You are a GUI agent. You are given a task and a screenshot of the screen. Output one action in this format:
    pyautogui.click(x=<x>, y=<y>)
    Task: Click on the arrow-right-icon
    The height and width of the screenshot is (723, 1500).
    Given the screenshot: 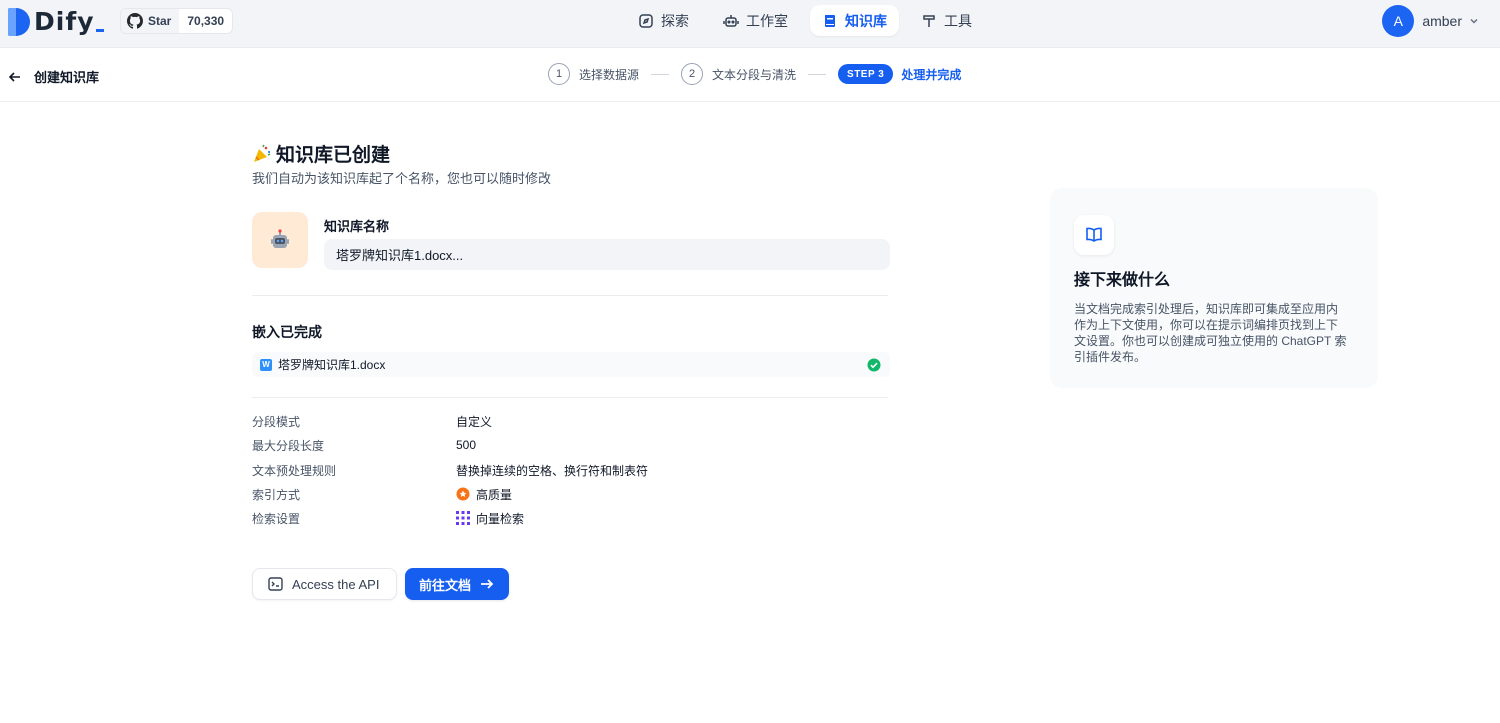 What is the action you would take?
    pyautogui.click(x=487, y=584)
    